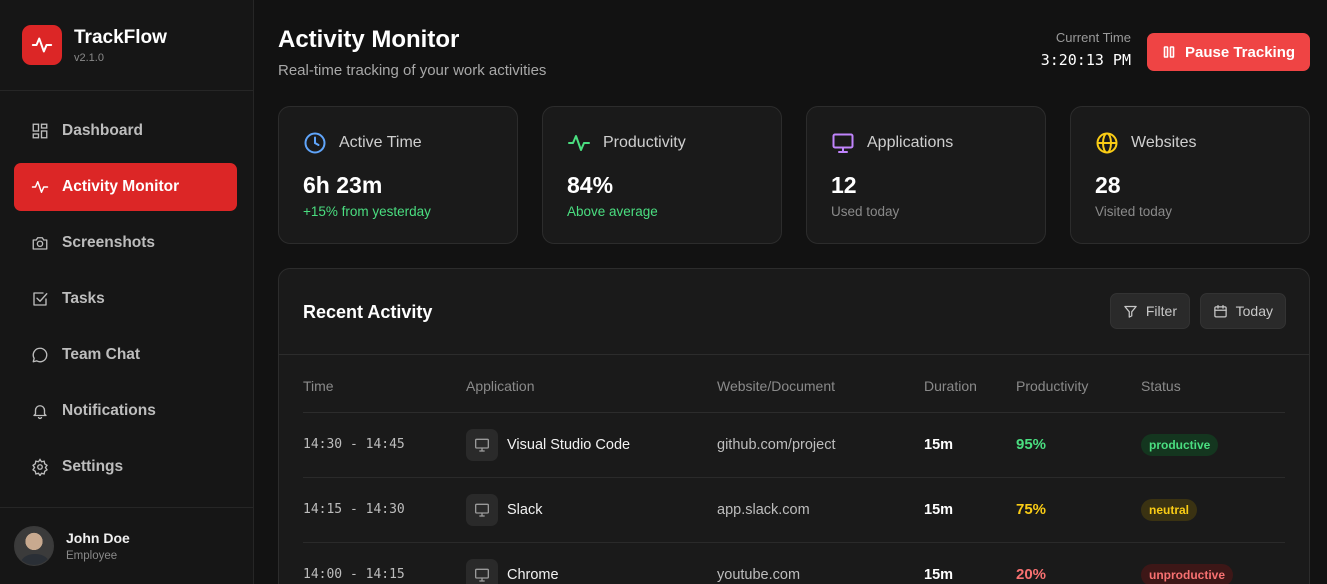 This screenshot has width=1327, height=584. I want to click on row-time: 14:15 - 14:30, so click(384, 510).